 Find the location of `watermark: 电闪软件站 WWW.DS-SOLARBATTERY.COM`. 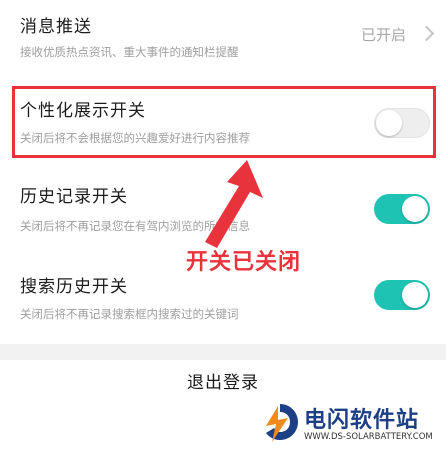

watermark: 电闪软件站 WWW.DS-SOLARBATTERY.COM is located at coordinates (348, 423).